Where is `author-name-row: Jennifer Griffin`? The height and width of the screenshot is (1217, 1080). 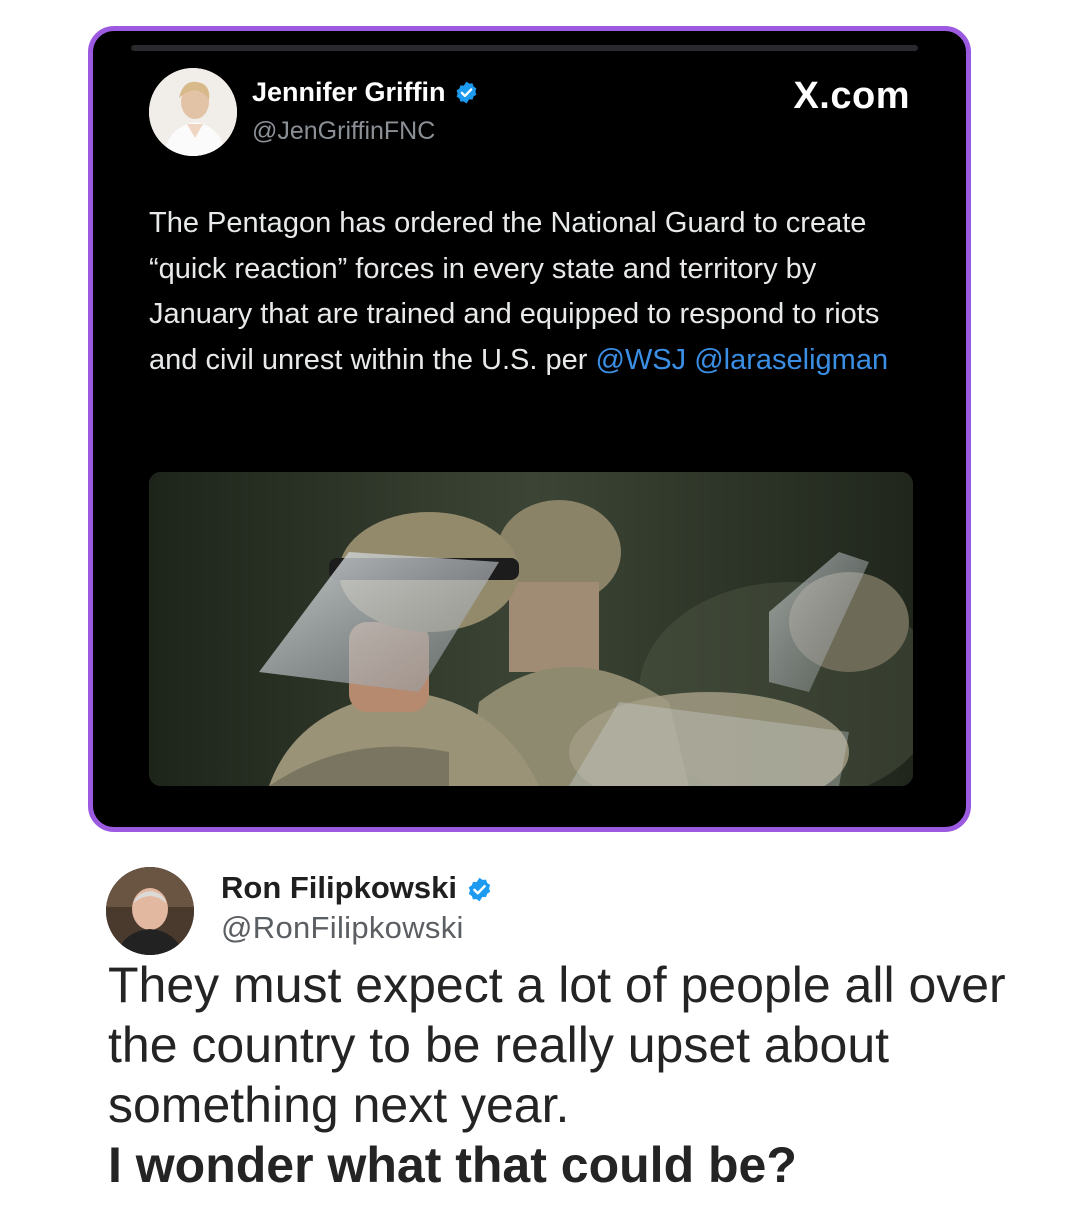 author-name-row: Jennifer Griffin is located at coordinates (365, 92).